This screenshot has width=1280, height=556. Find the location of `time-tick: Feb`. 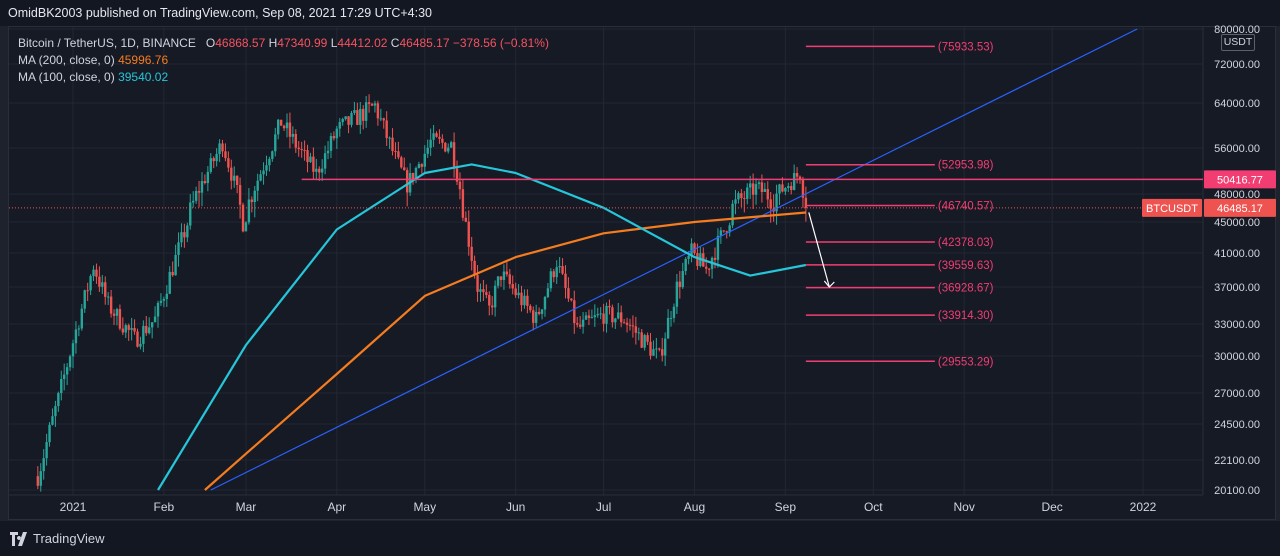

time-tick: Feb is located at coordinates (164, 507).